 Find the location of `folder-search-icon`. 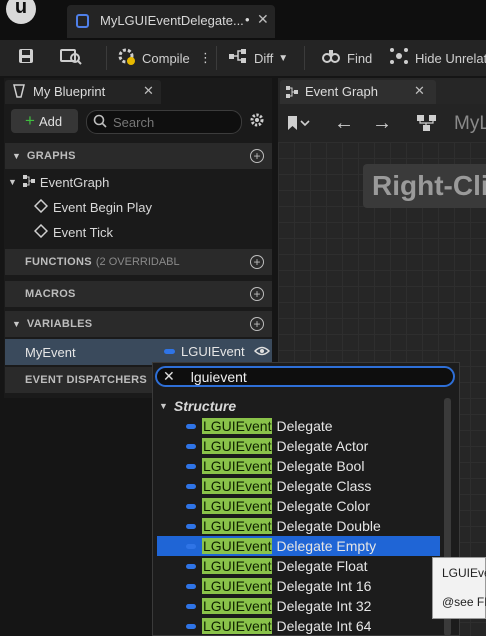

folder-search-icon is located at coordinates (71, 58).